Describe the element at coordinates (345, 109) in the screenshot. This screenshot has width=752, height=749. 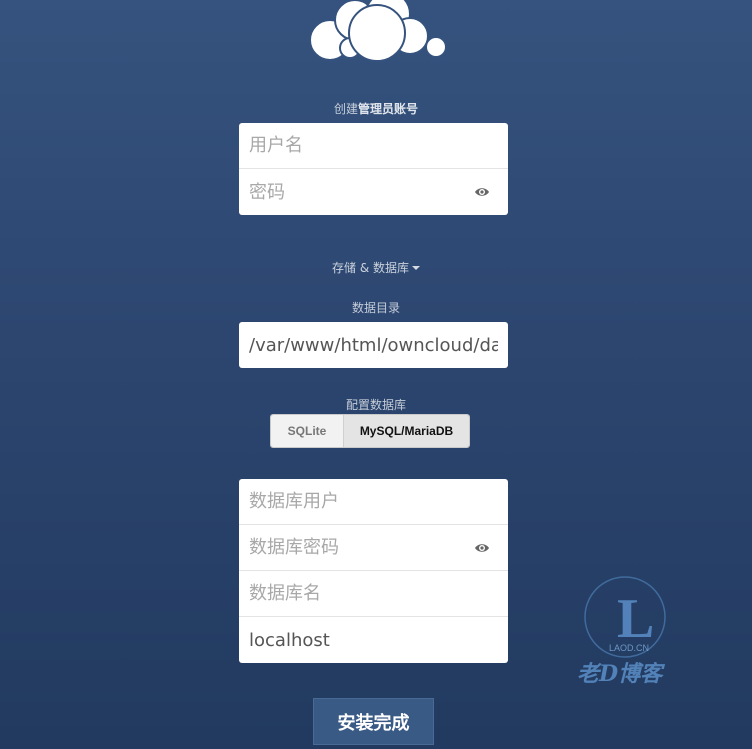
I see `admin-label-prefix: 创建` at that location.